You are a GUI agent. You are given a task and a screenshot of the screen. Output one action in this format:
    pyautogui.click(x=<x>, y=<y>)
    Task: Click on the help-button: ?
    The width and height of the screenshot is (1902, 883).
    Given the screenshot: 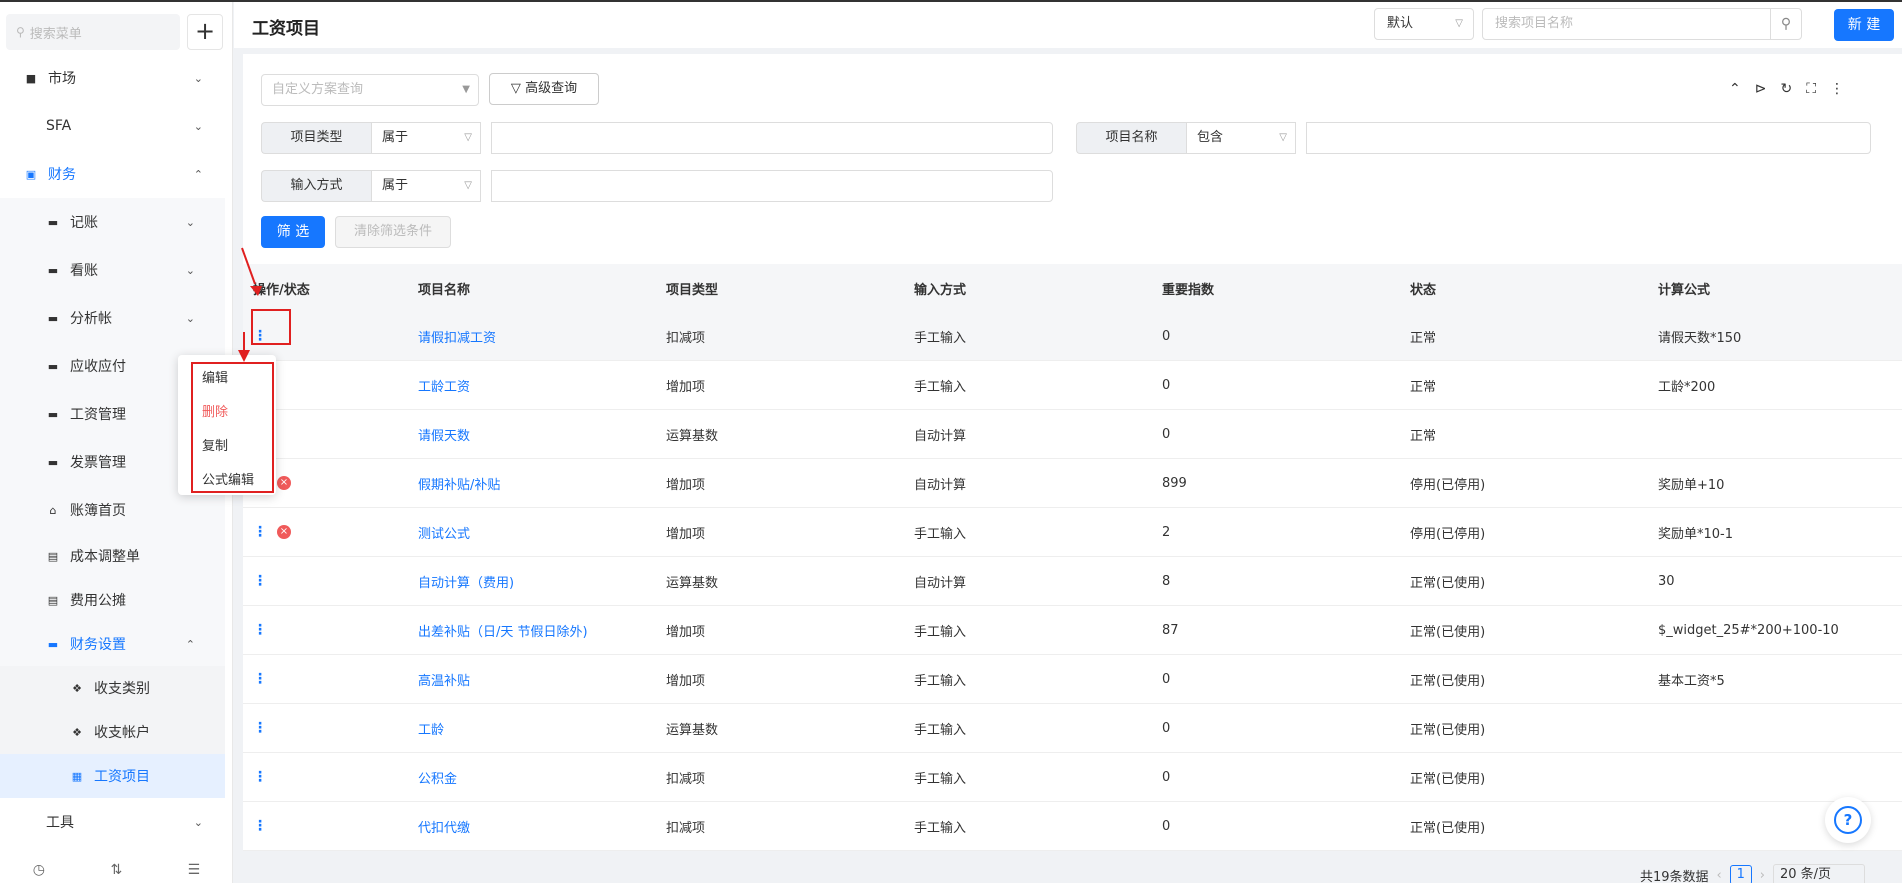 What is the action you would take?
    pyautogui.click(x=1848, y=820)
    